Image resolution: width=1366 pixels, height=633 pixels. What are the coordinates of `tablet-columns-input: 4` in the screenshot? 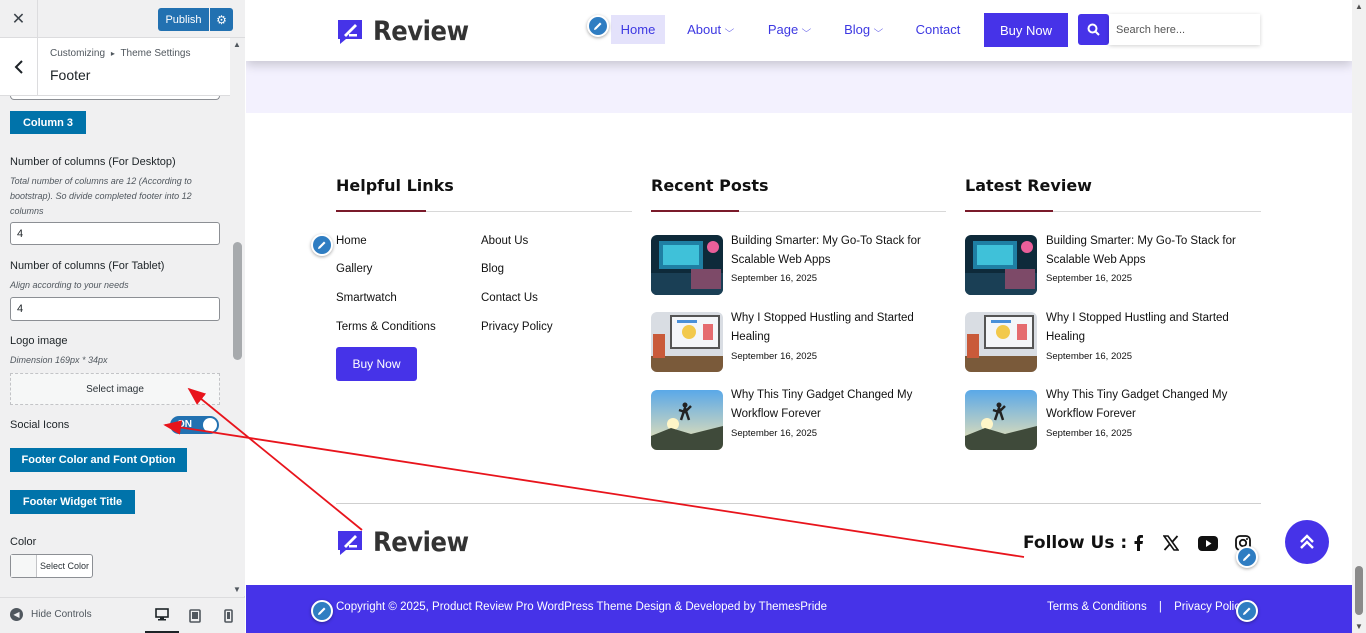 It's located at (115, 309).